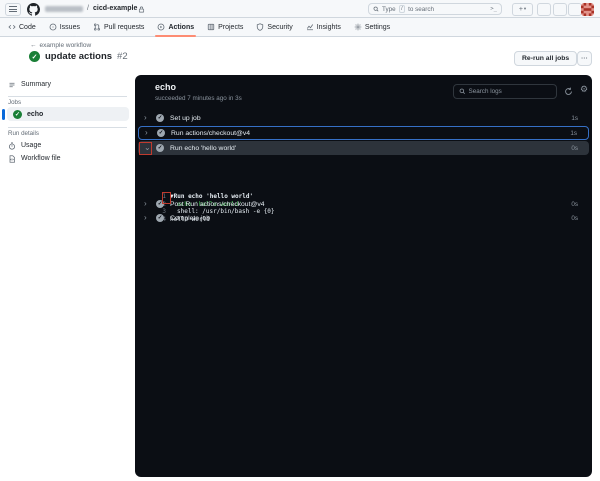  I want to click on step-row-set-up-job: › ✓ Set up job 1s, so click(363, 118).